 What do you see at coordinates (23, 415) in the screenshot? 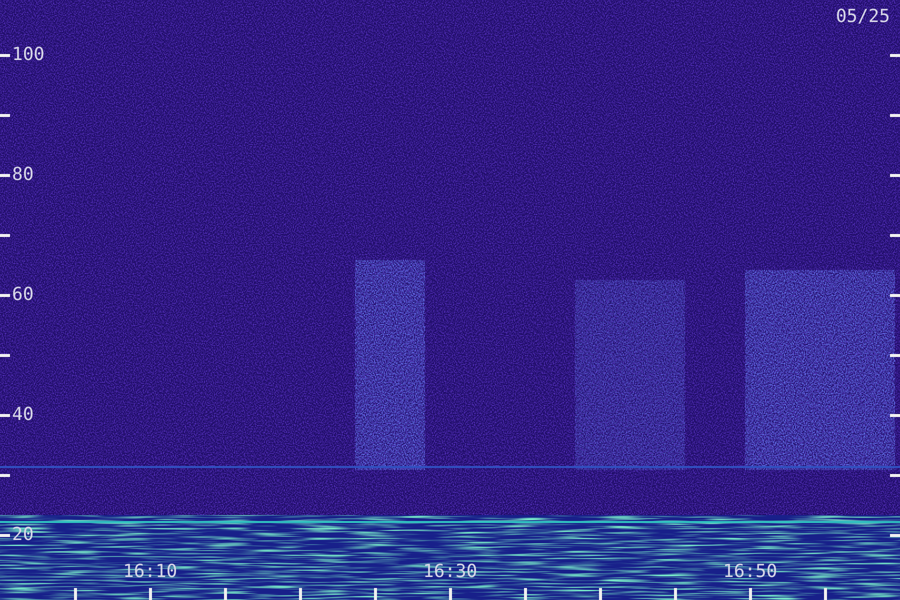
I see `axis-label: 40` at bounding box center [23, 415].